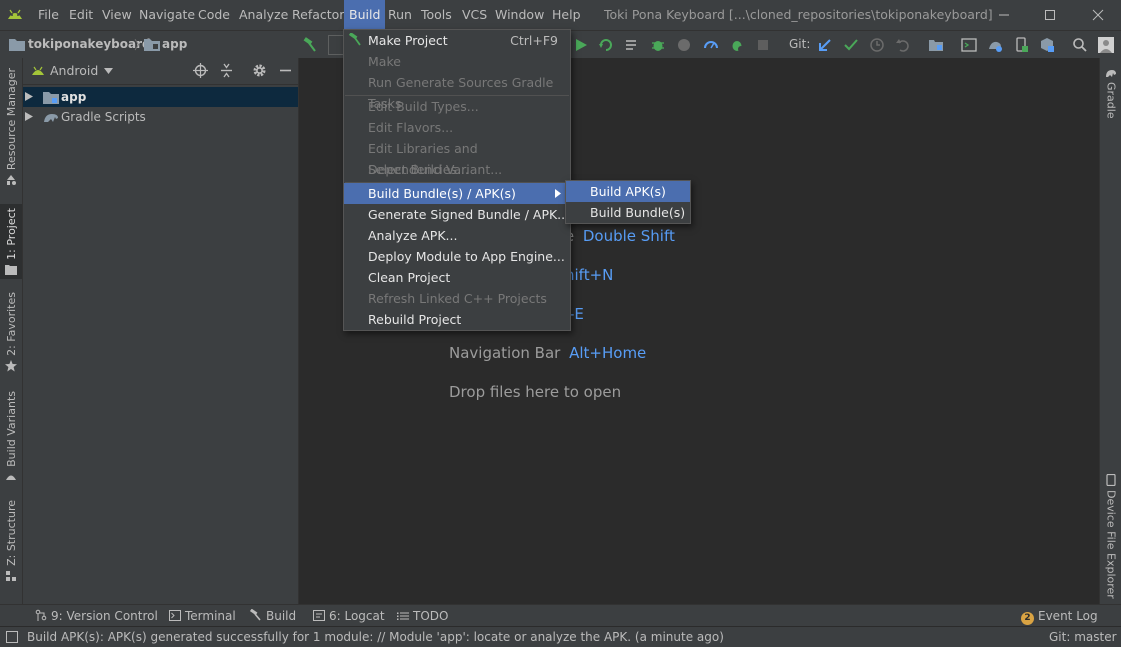  Describe the element at coordinates (285, 70) in the screenshot. I see `hide-panel-icon` at that location.